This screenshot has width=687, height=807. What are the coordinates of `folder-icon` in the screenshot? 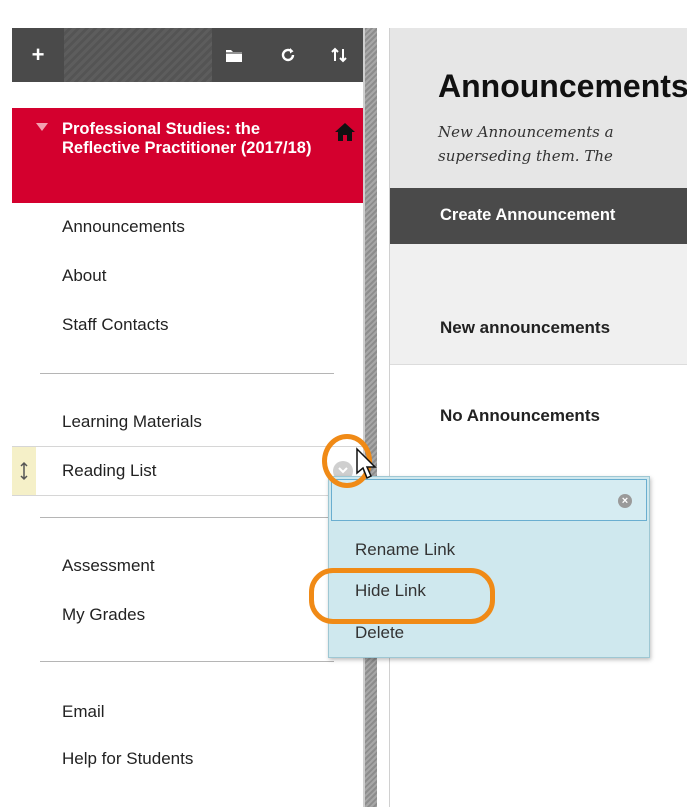 It's located at (234, 55).